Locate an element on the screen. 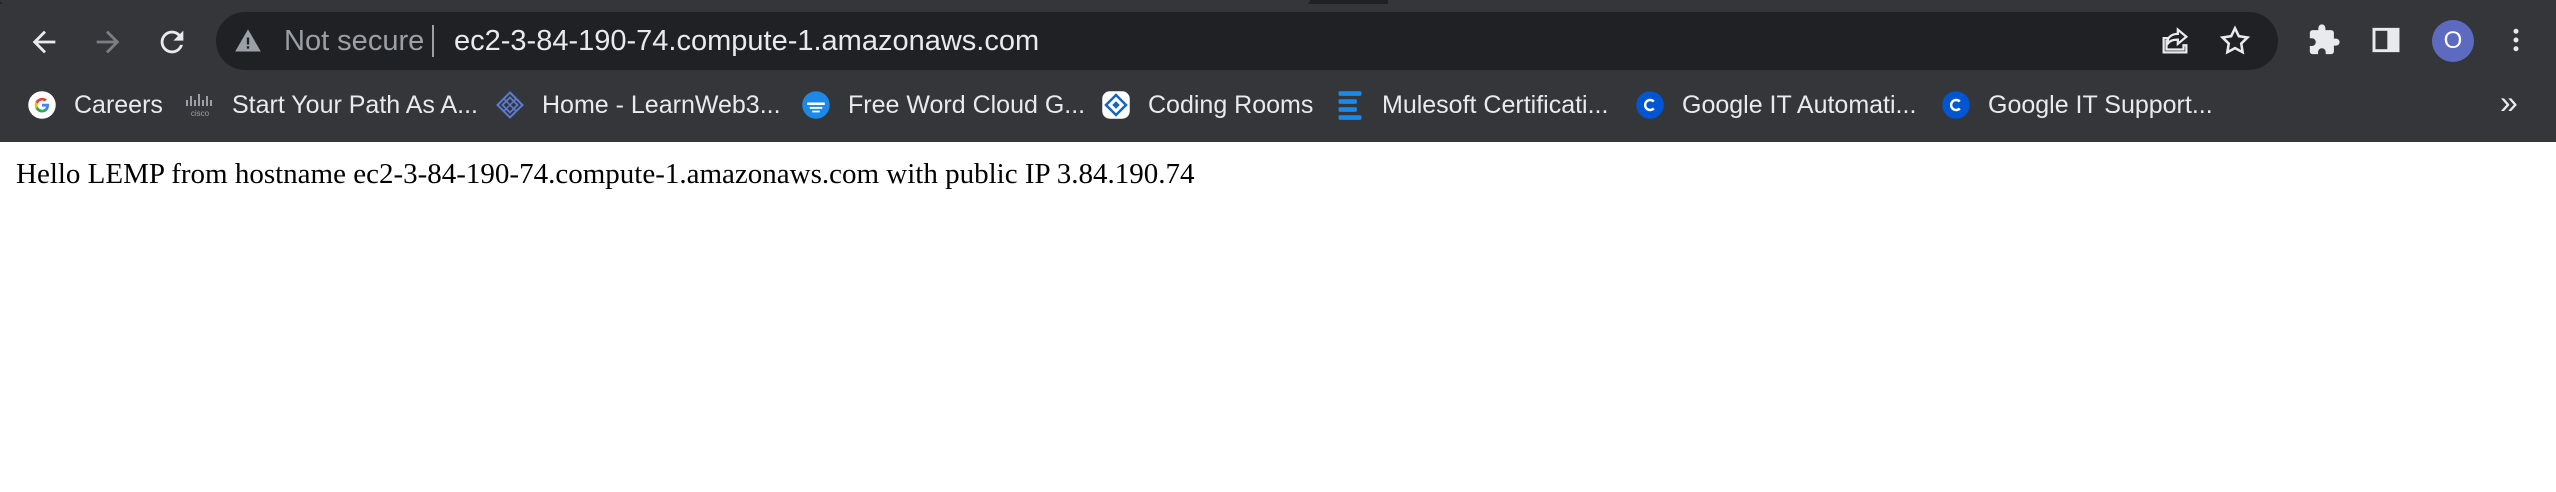 The height and width of the screenshot is (492, 2556). inactive-tab-edge is located at coordinates (1972, 2).